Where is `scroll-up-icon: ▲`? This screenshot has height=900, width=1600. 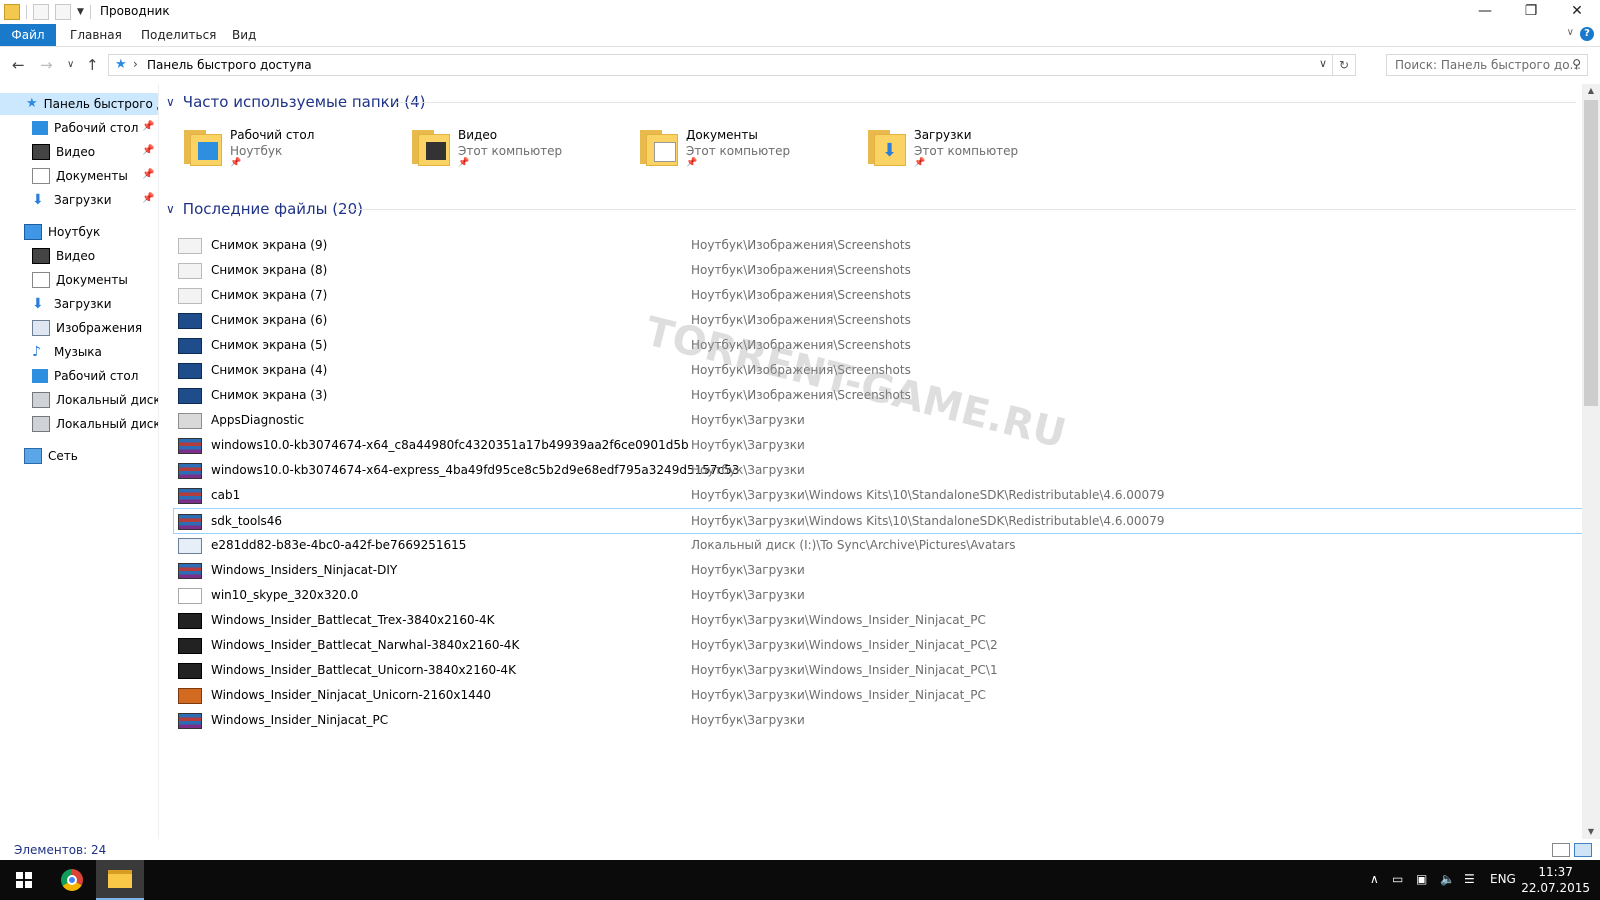 scroll-up-icon: ▲ is located at coordinates (1591, 91).